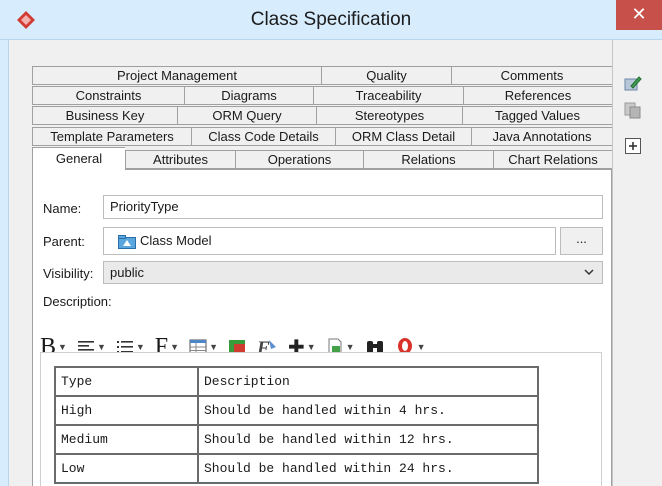  I want to click on tab-java-annotations: Java Annotations, so click(542, 136).